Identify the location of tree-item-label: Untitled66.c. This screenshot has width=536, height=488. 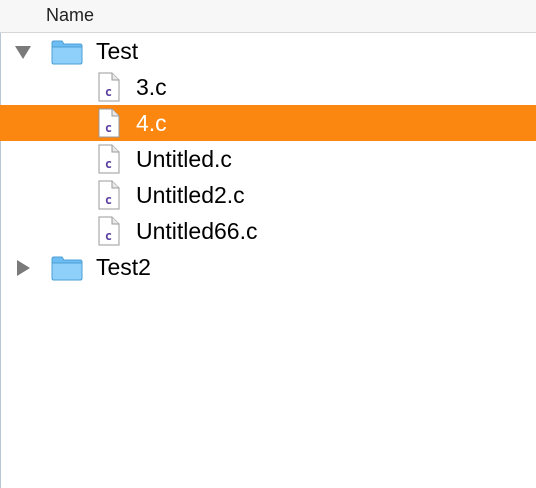
(197, 231).